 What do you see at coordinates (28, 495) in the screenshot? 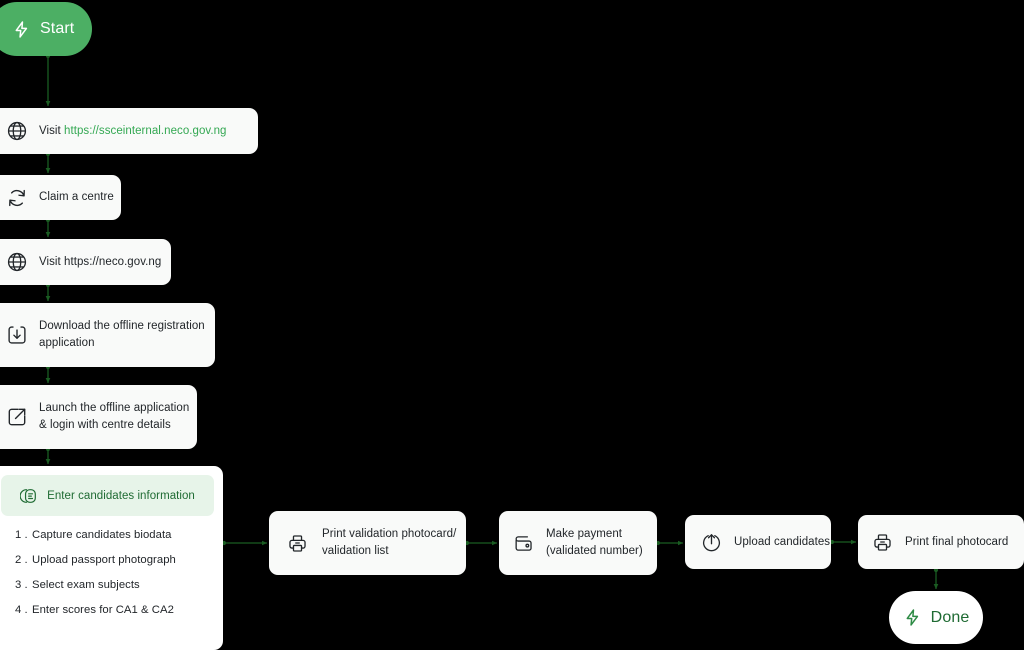
I see `id-card-icon` at bounding box center [28, 495].